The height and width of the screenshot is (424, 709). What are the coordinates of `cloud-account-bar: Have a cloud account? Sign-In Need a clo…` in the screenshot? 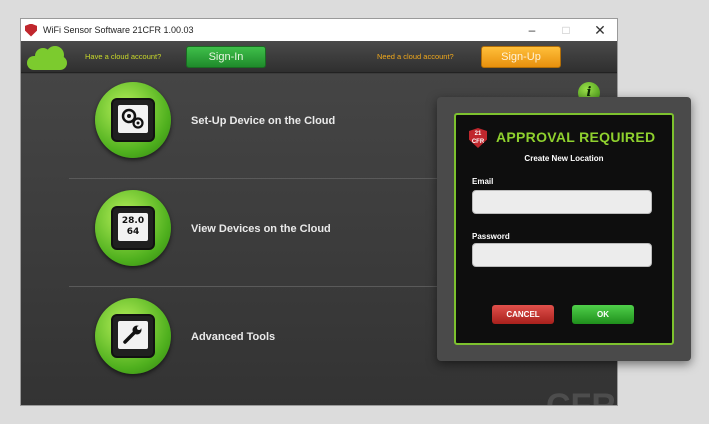 It's located at (319, 57).